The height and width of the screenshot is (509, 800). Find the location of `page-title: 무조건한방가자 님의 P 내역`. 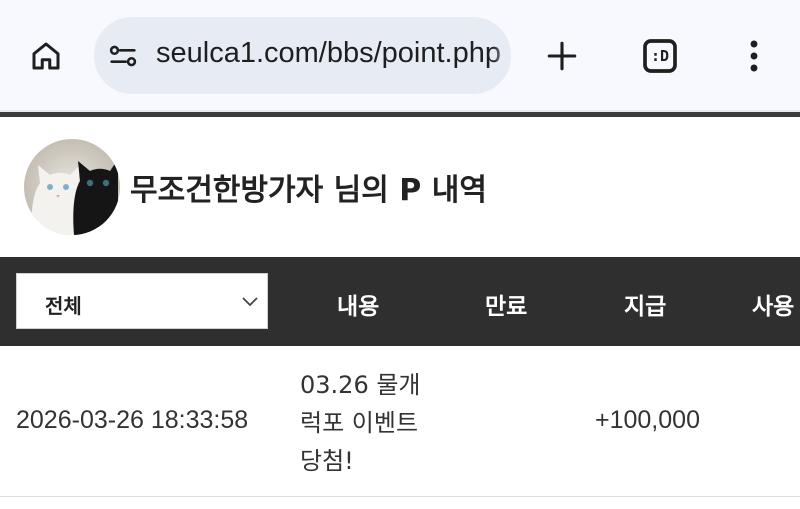

page-title: 무조건한방가자 님의 P 내역 is located at coordinates (308, 190).